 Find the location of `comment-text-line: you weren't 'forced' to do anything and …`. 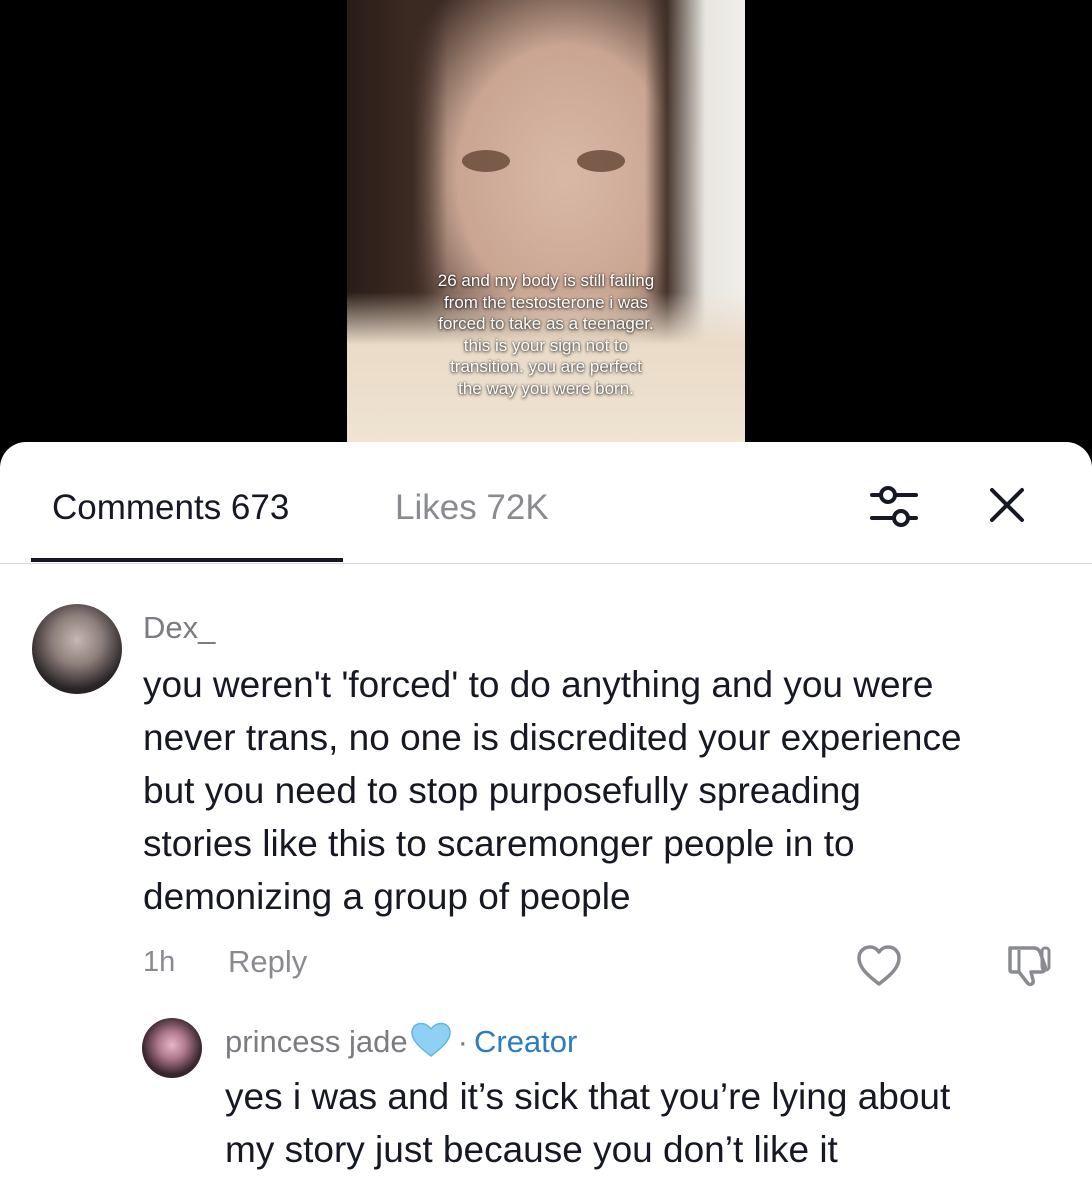

comment-text-line: you weren't 'forced' to do anything and … is located at coordinates (538, 684).